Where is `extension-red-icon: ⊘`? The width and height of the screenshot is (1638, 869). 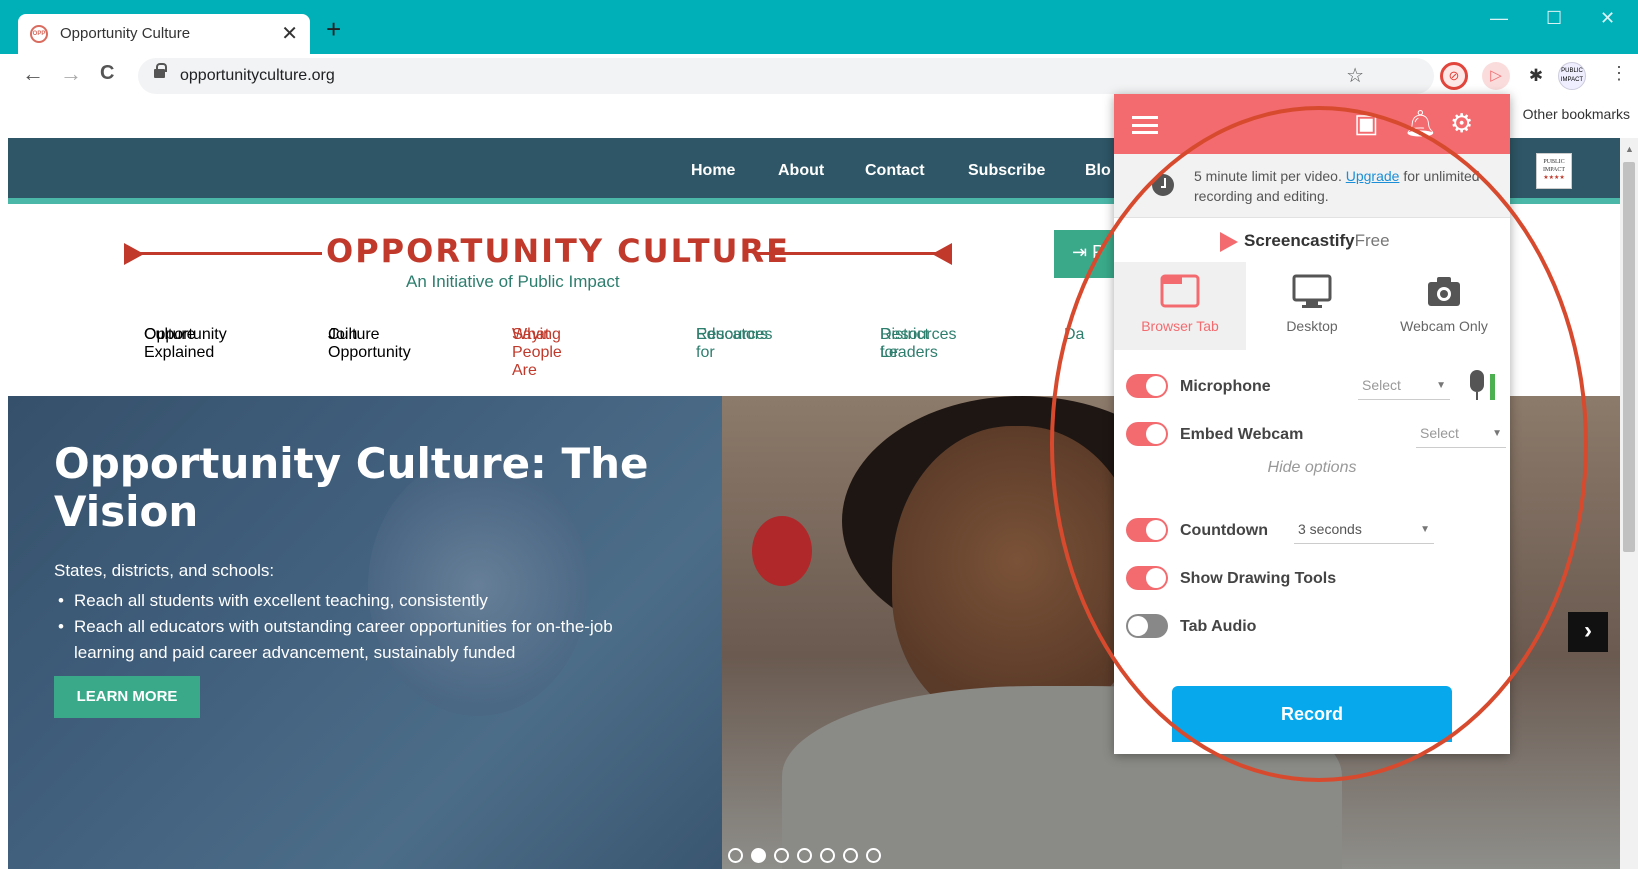
extension-red-icon: ⊘ is located at coordinates (1454, 76).